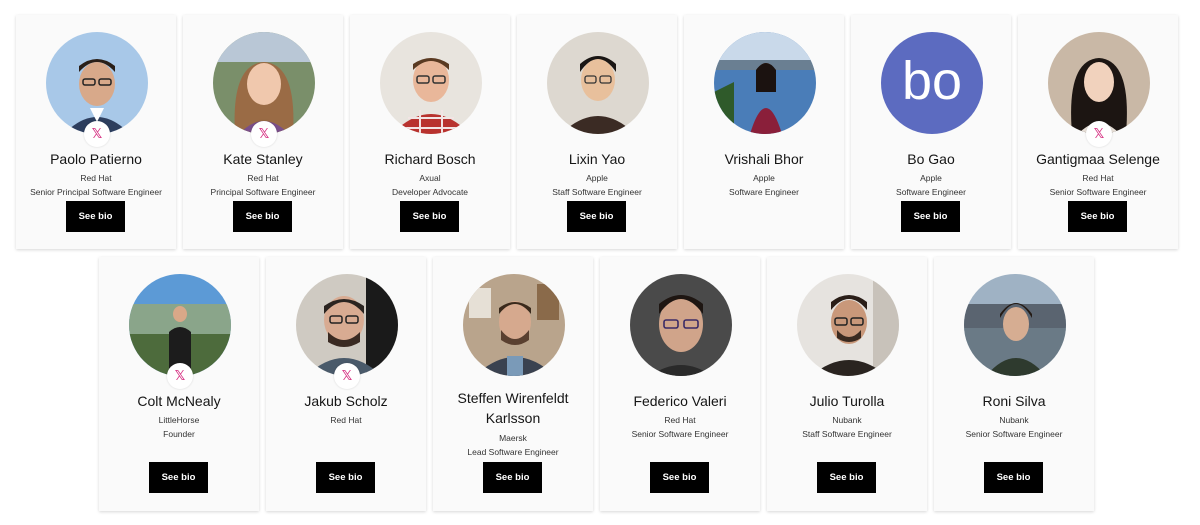 Image resolution: width=1200 pixels, height=525 pixels. I want to click on avatar-initials: bo, so click(932, 81).